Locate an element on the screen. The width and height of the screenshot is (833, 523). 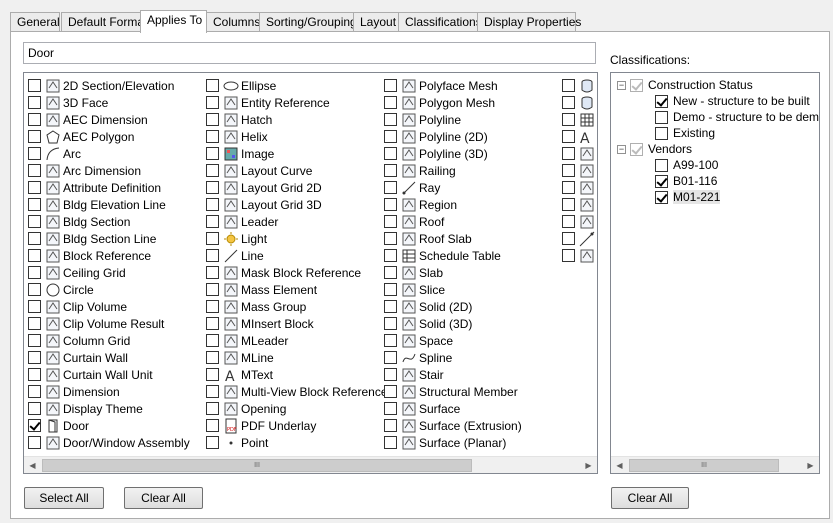
tab-sorting-grouping: Sorting/Grouping is located at coordinates (308, 22).